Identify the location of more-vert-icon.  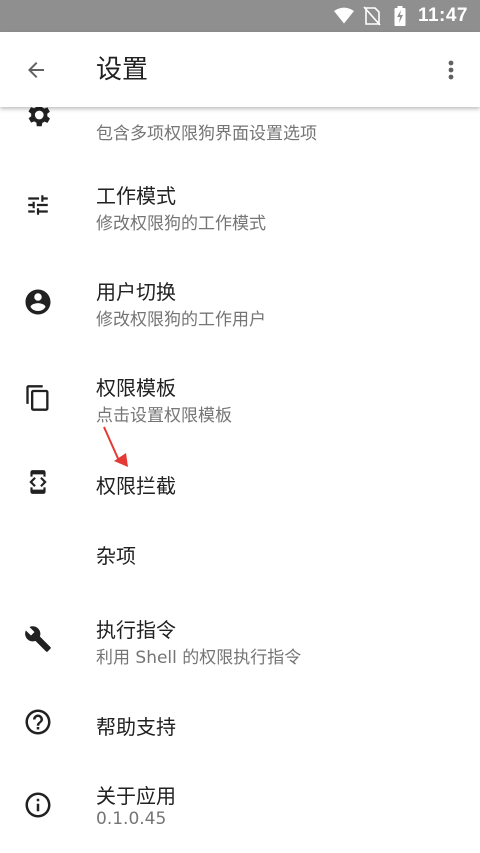
(451, 70).